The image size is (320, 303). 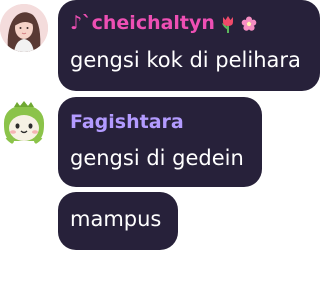 I want to click on dino-avatar-icon, so click(x=24, y=123).